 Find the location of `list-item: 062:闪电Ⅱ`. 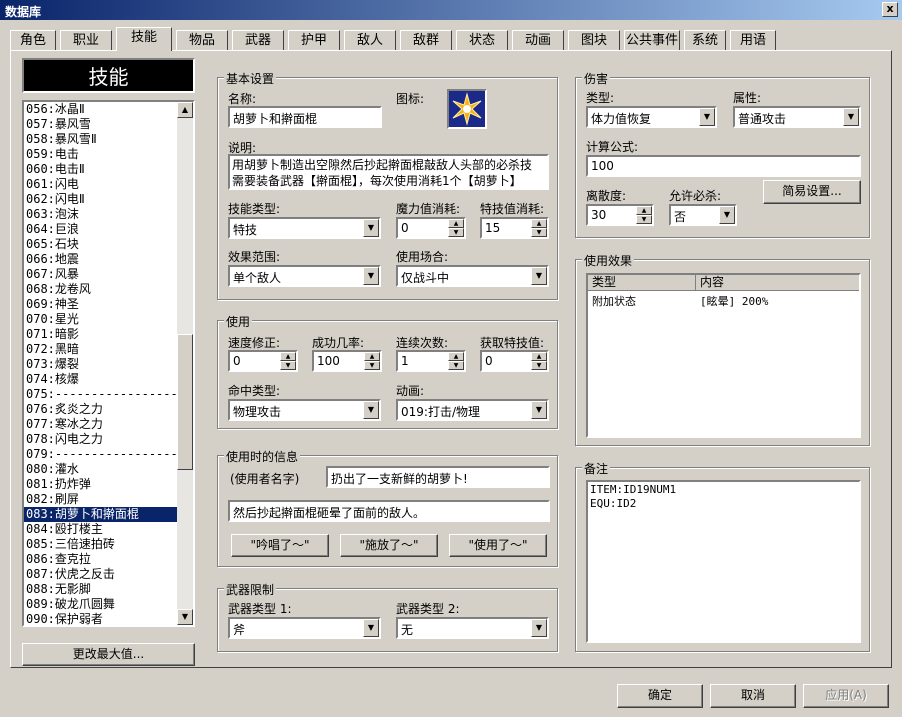

list-item: 062:闪电Ⅱ is located at coordinates (108, 199).